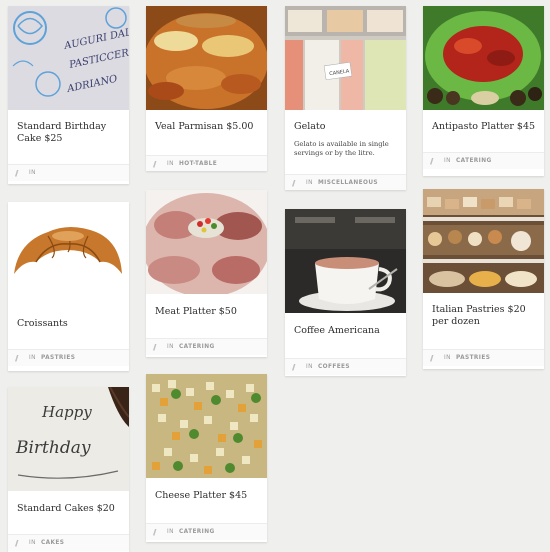 The width and height of the screenshot is (550, 552). Describe the element at coordinates (207, 127) in the screenshot. I see `item-title: Veal Parmisan $5.00` at that location.